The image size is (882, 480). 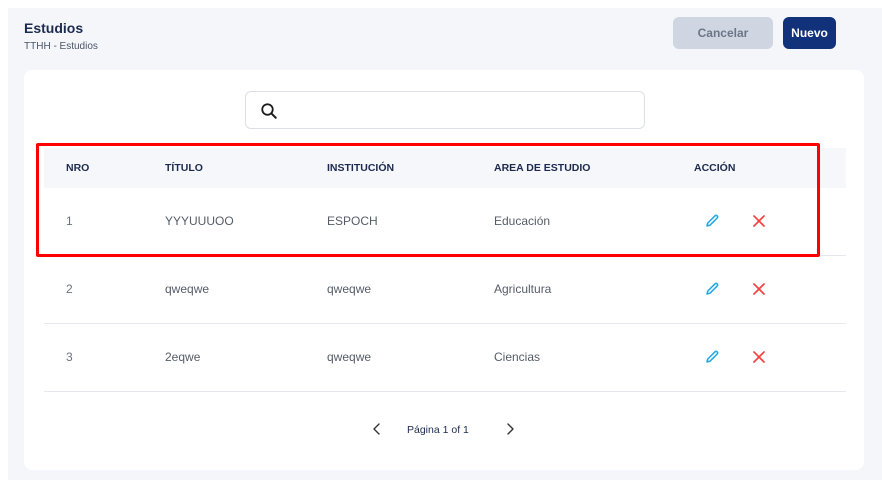 I want to click on search-icon, so click(x=269, y=111).